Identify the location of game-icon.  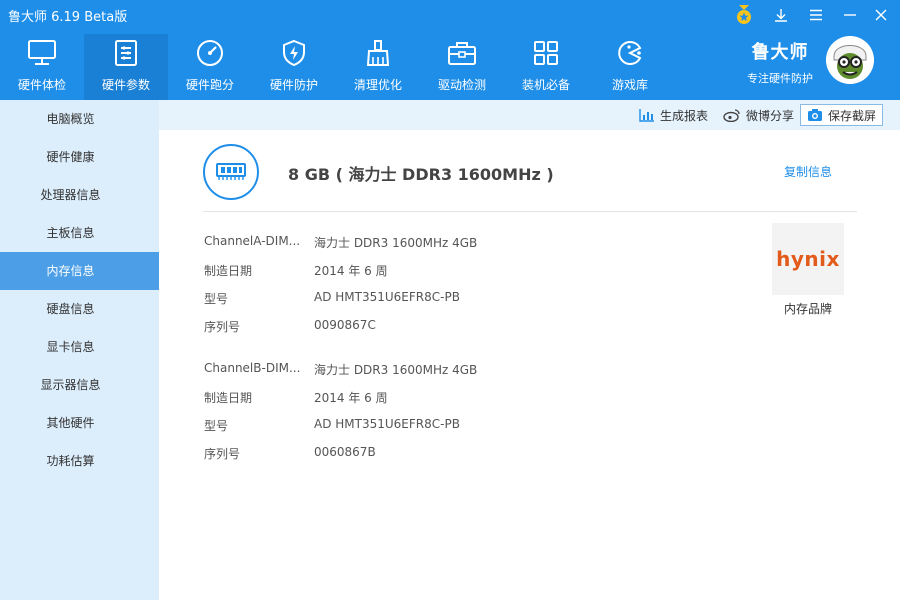
(630, 53).